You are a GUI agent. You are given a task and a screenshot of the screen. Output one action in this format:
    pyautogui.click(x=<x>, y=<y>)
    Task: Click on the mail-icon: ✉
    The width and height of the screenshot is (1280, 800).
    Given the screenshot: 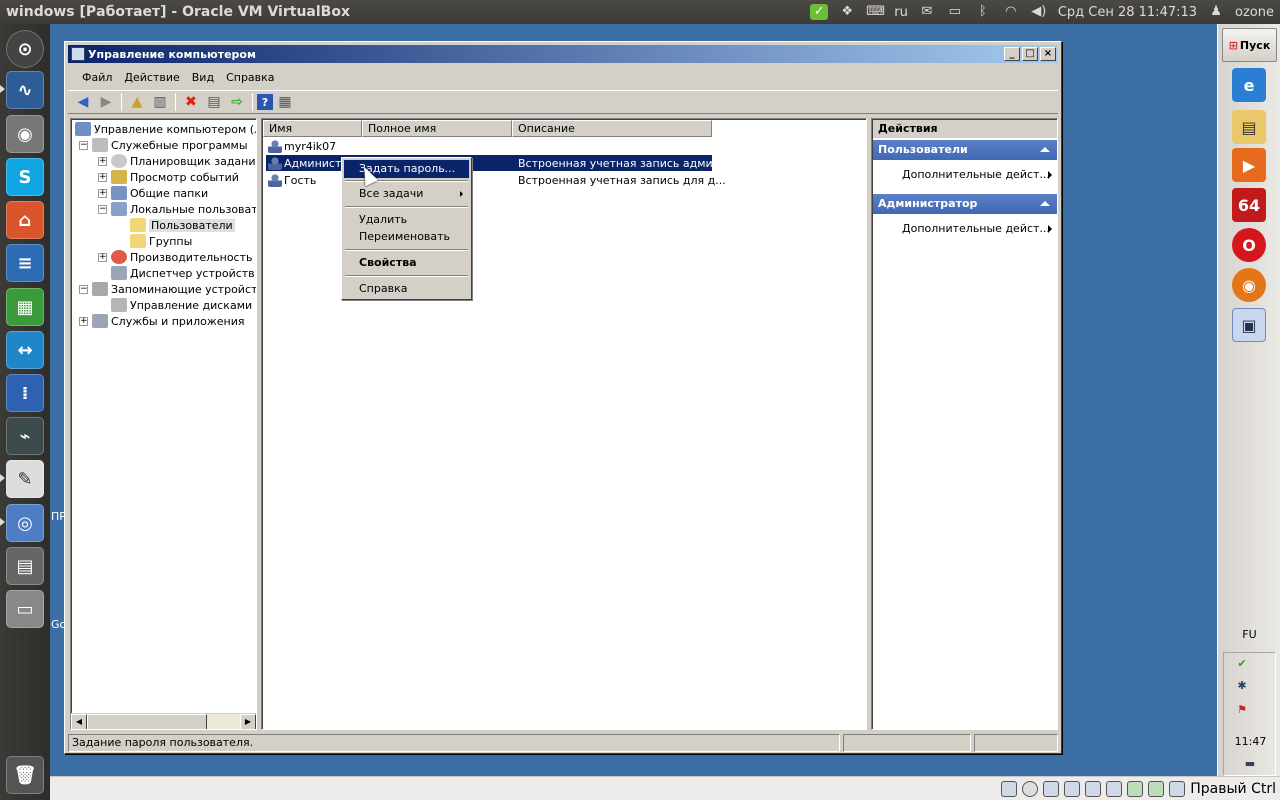 What is the action you would take?
    pyautogui.click(x=927, y=12)
    